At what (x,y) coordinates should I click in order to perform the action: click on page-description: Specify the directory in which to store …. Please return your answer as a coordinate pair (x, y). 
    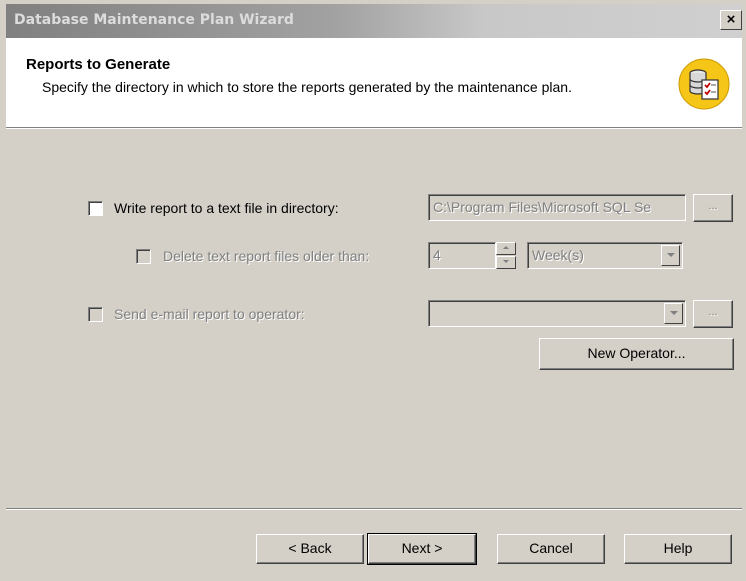
    Looking at the image, I should click on (307, 87).